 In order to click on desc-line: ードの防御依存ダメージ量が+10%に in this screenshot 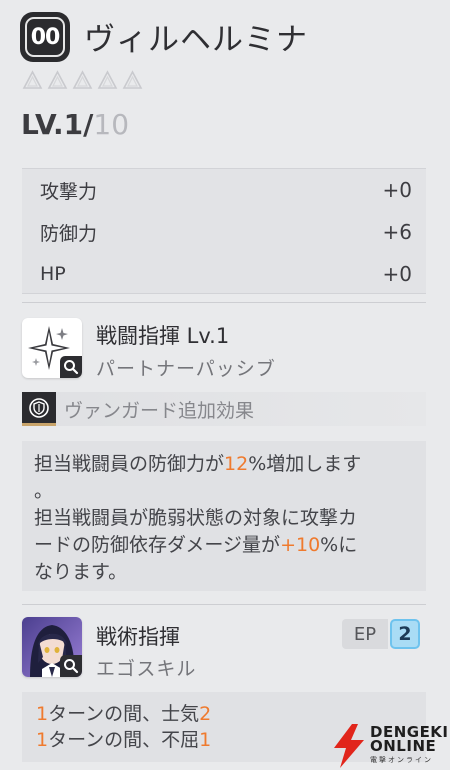, I will do `click(223, 545)`.